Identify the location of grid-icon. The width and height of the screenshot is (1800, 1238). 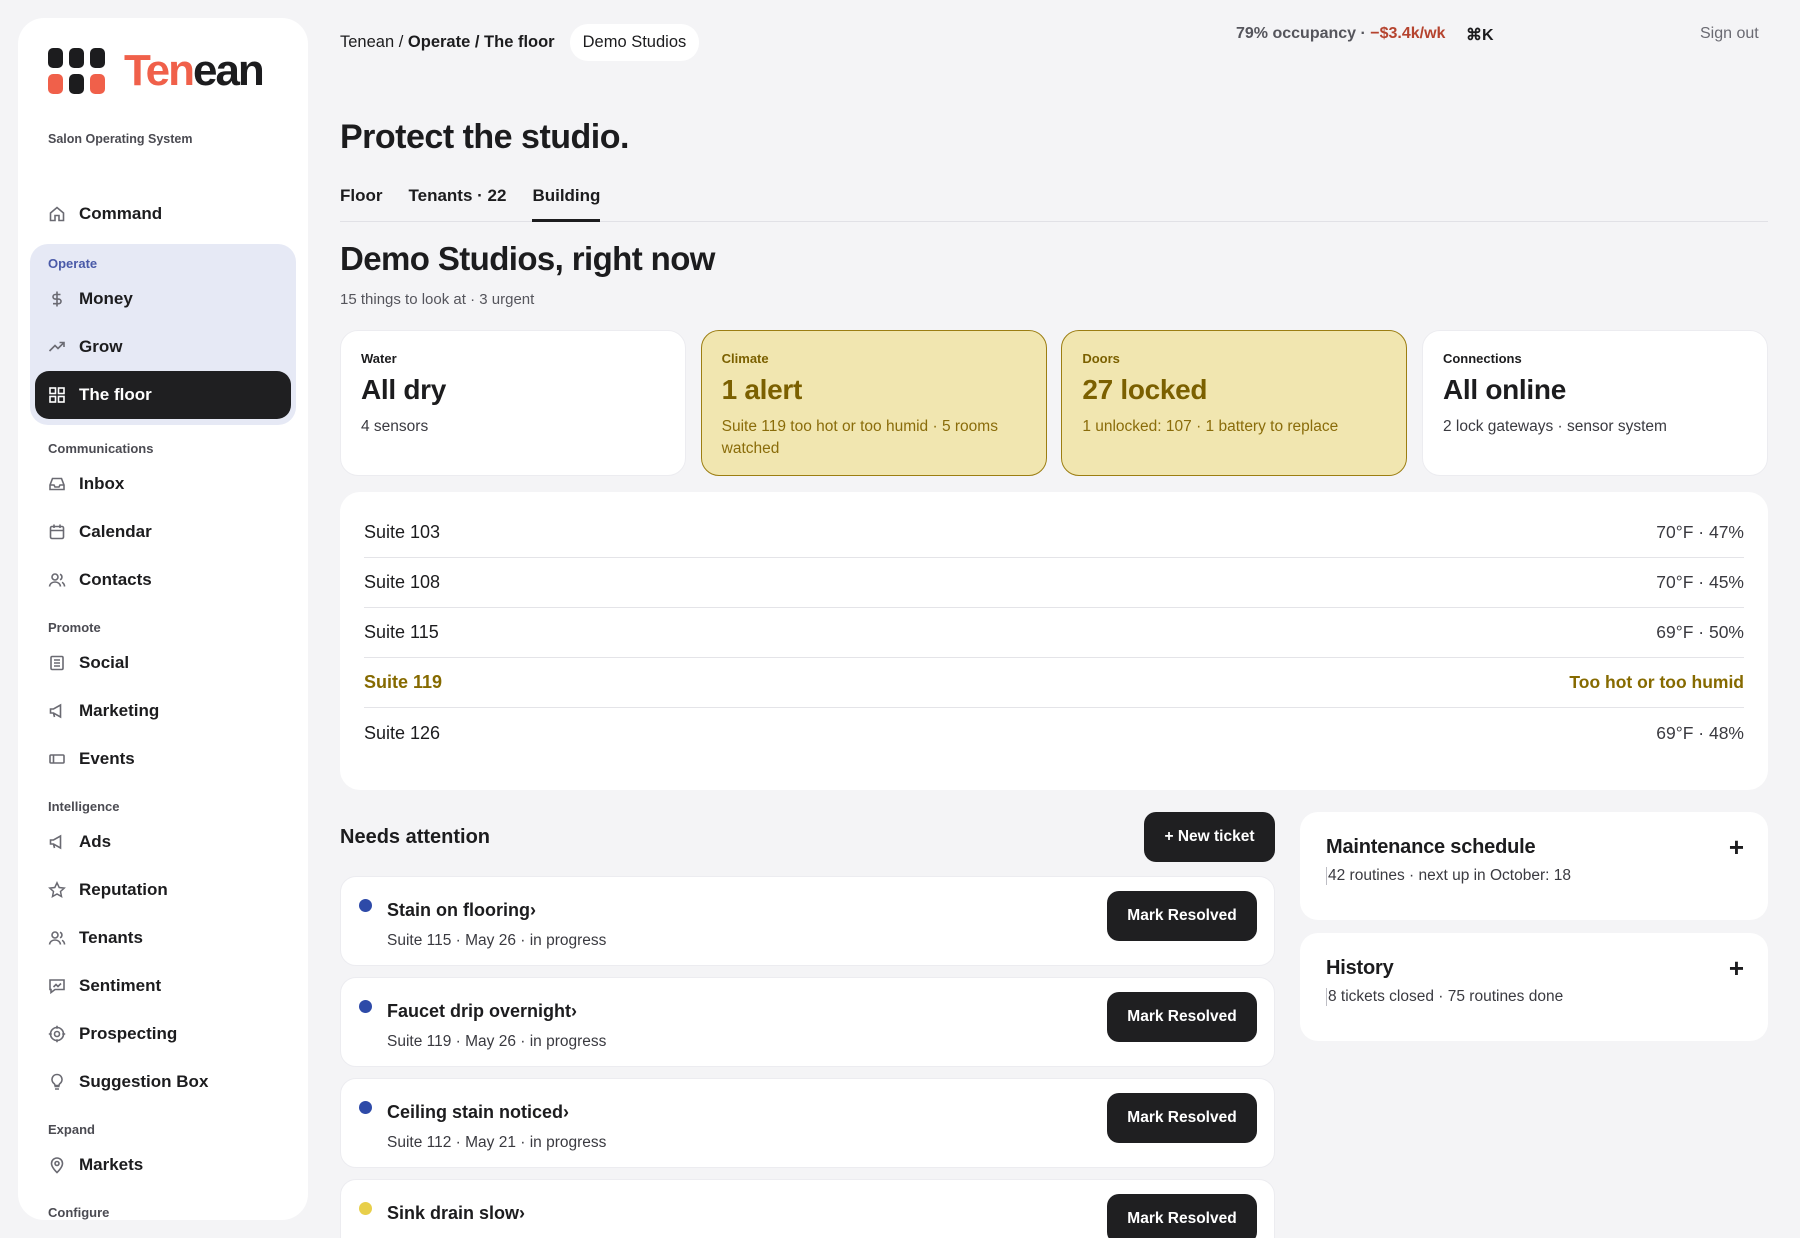
(57, 395).